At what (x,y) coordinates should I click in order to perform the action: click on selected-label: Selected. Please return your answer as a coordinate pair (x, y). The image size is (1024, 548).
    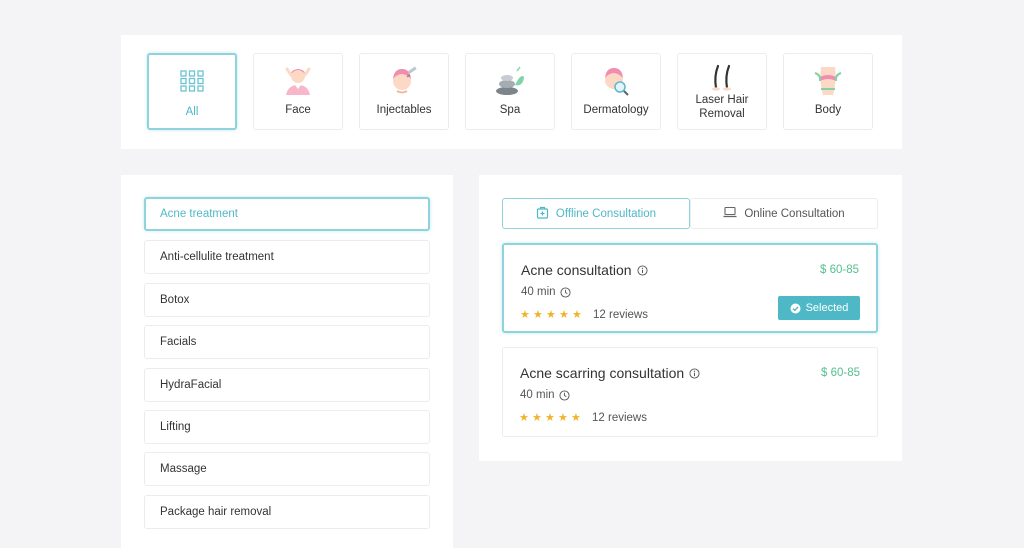
    Looking at the image, I should click on (827, 308).